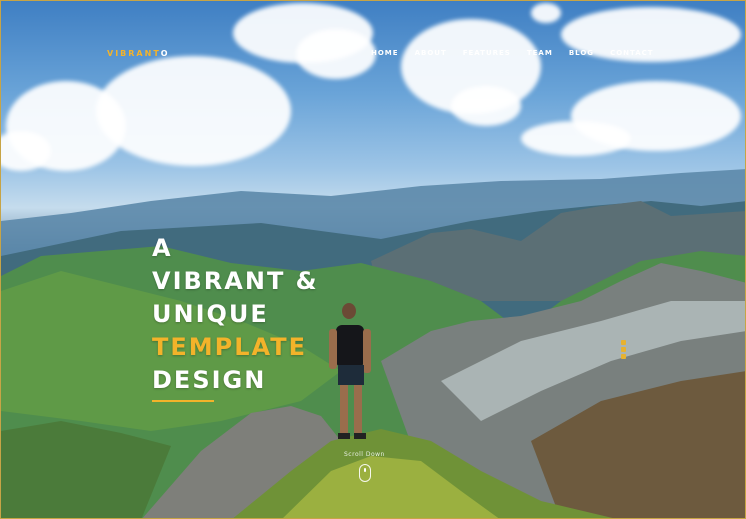 This screenshot has width=746, height=519. What do you see at coordinates (540, 53) in the screenshot?
I see `nav-team-link: TEAM` at bounding box center [540, 53].